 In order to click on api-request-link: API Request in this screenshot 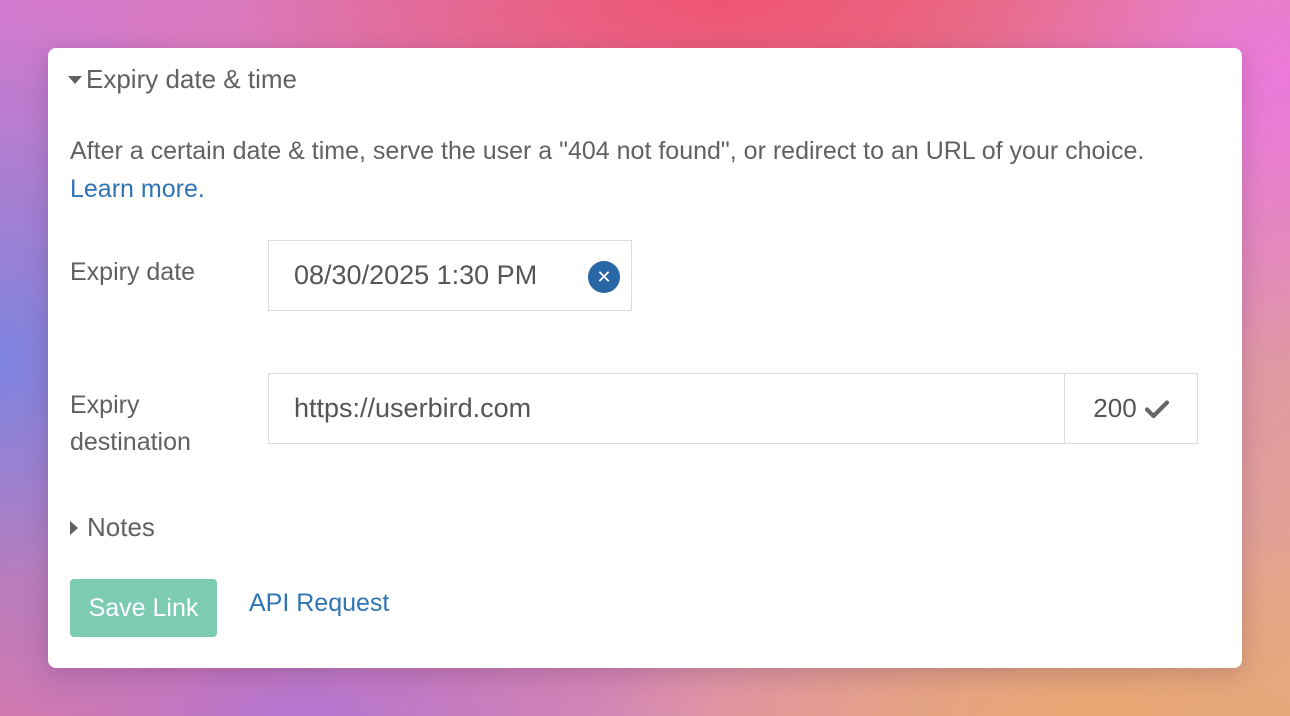, I will do `click(319, 603)`.